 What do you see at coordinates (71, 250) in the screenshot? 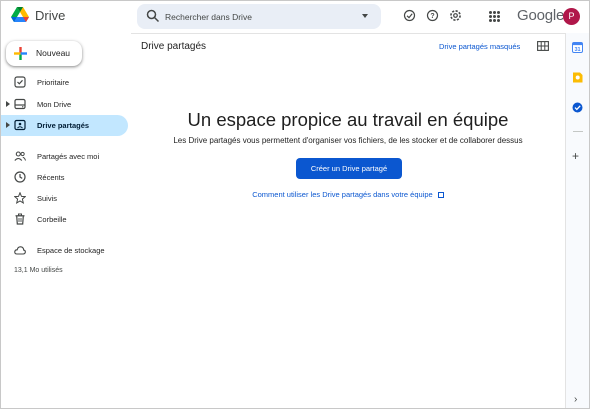
I see `sidebar-item-label: Espace de stockage` at bounding box center [71, 250].